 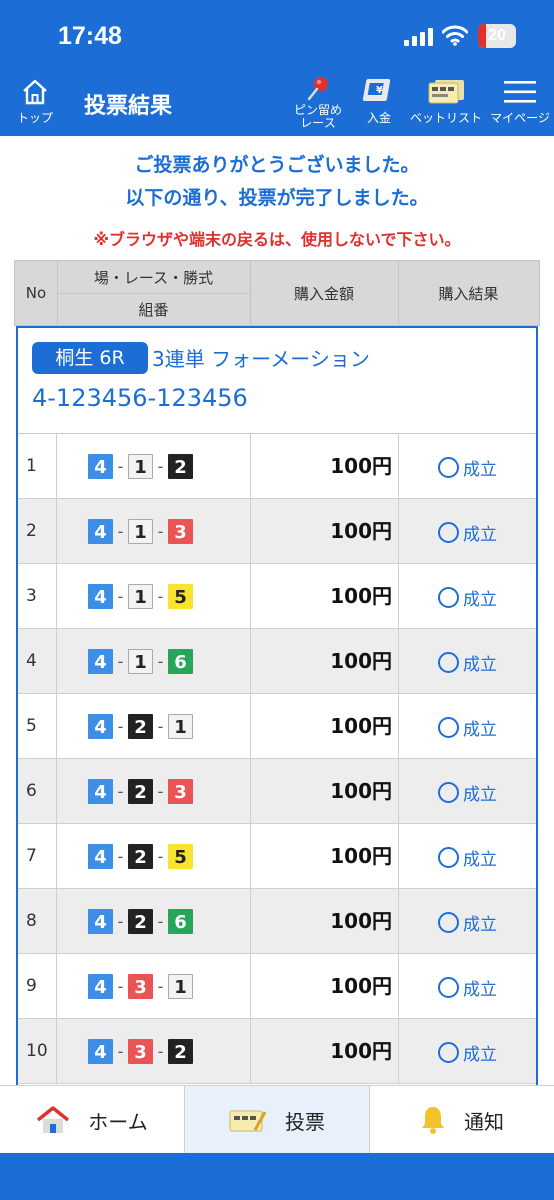 What do you see at coordinates (520, 104) in the screenshot?
I see `mypage-button: マイページ` at bounding box center [520, 104].